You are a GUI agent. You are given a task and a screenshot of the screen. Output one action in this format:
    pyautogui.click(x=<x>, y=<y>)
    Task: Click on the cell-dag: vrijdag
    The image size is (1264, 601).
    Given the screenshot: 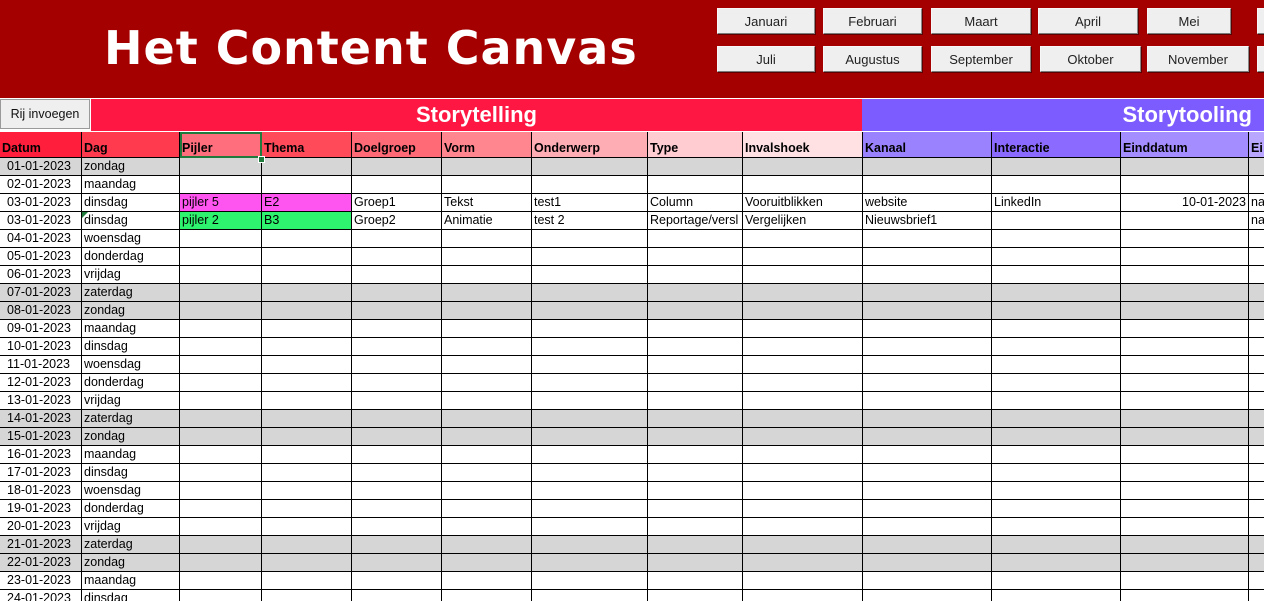 What is the action you would take?
    pyautogui.click(x=131, y=527)
    